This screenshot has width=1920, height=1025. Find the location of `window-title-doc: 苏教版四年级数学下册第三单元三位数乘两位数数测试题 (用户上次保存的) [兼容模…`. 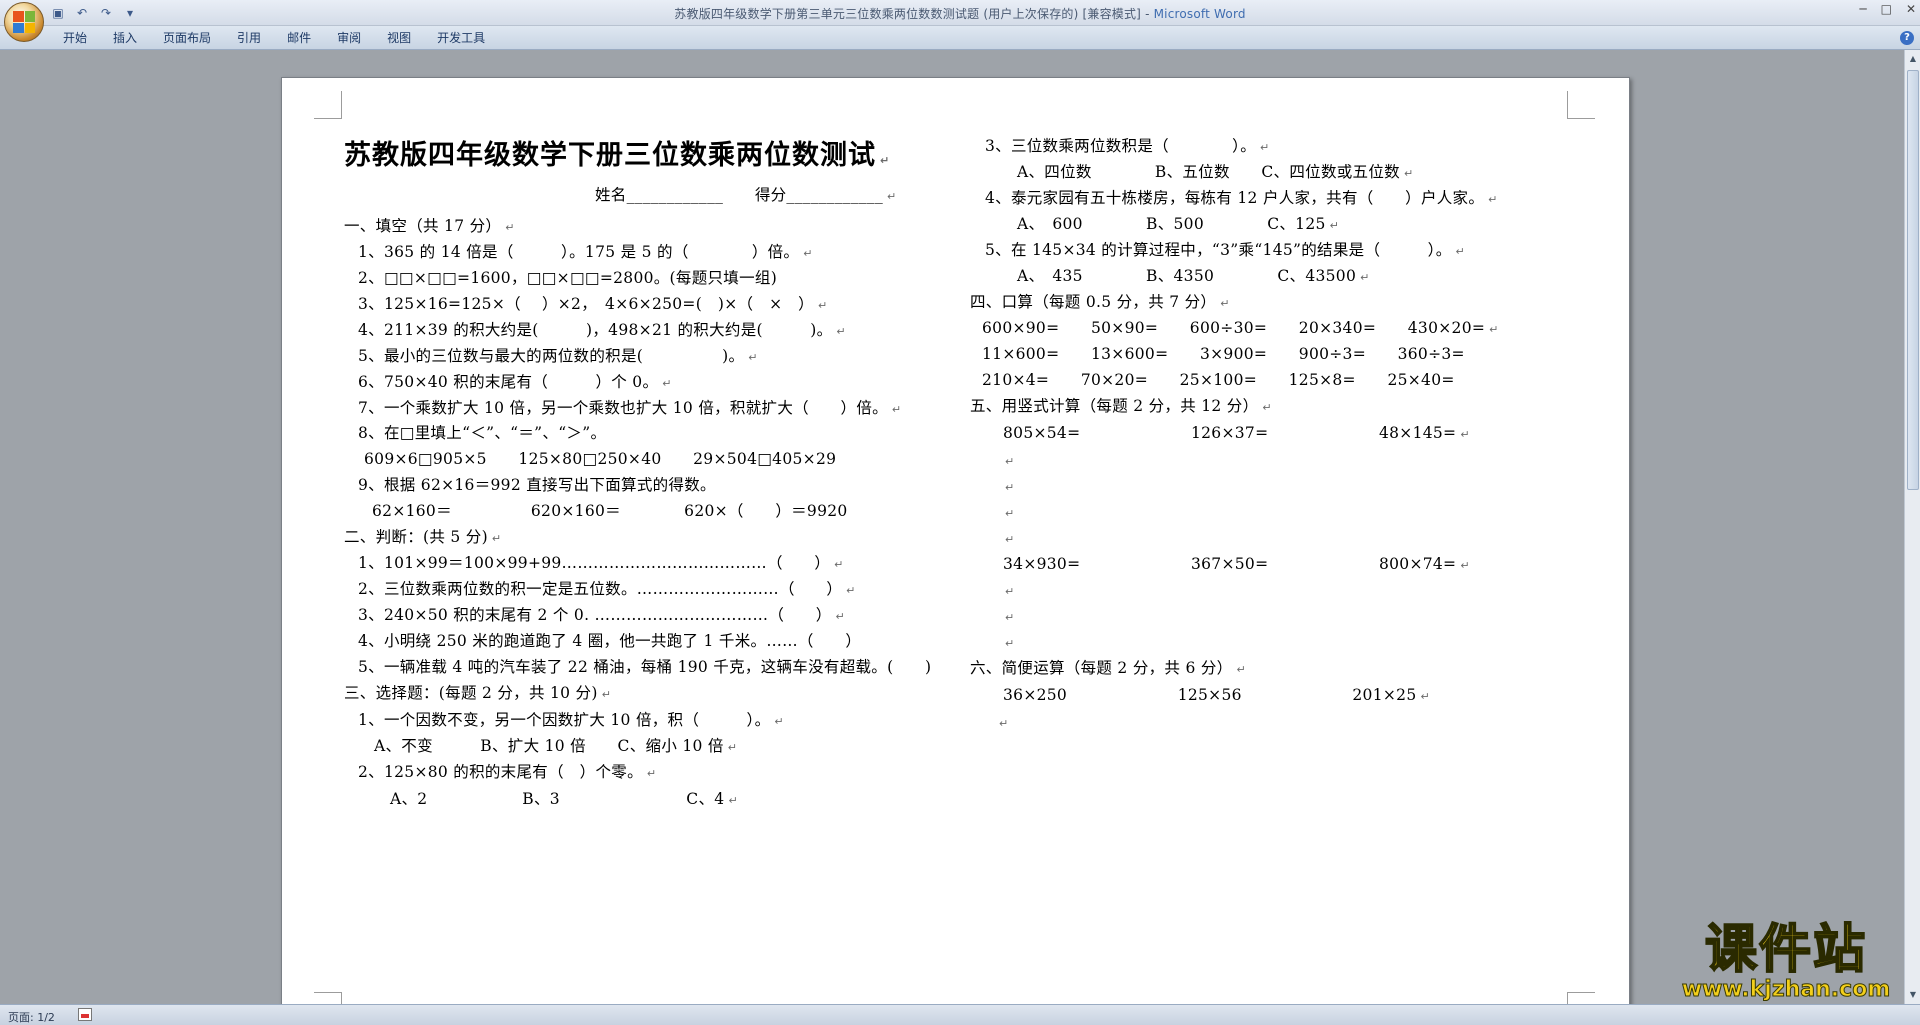

window-title-doc: 苏教版四年级数学下册第三单元三位数乘两位数数测试题 (用户上次保存的) [兼容模… is located at coordinates (914, 14).